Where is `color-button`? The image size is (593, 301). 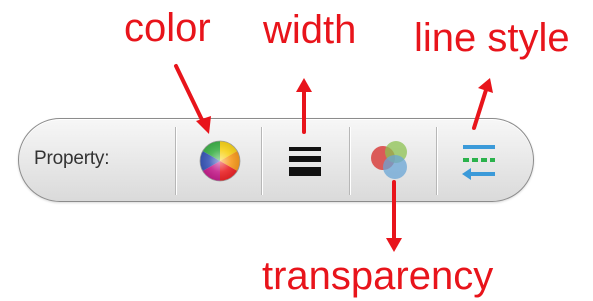 color-button is located at coordinates (220, 161).